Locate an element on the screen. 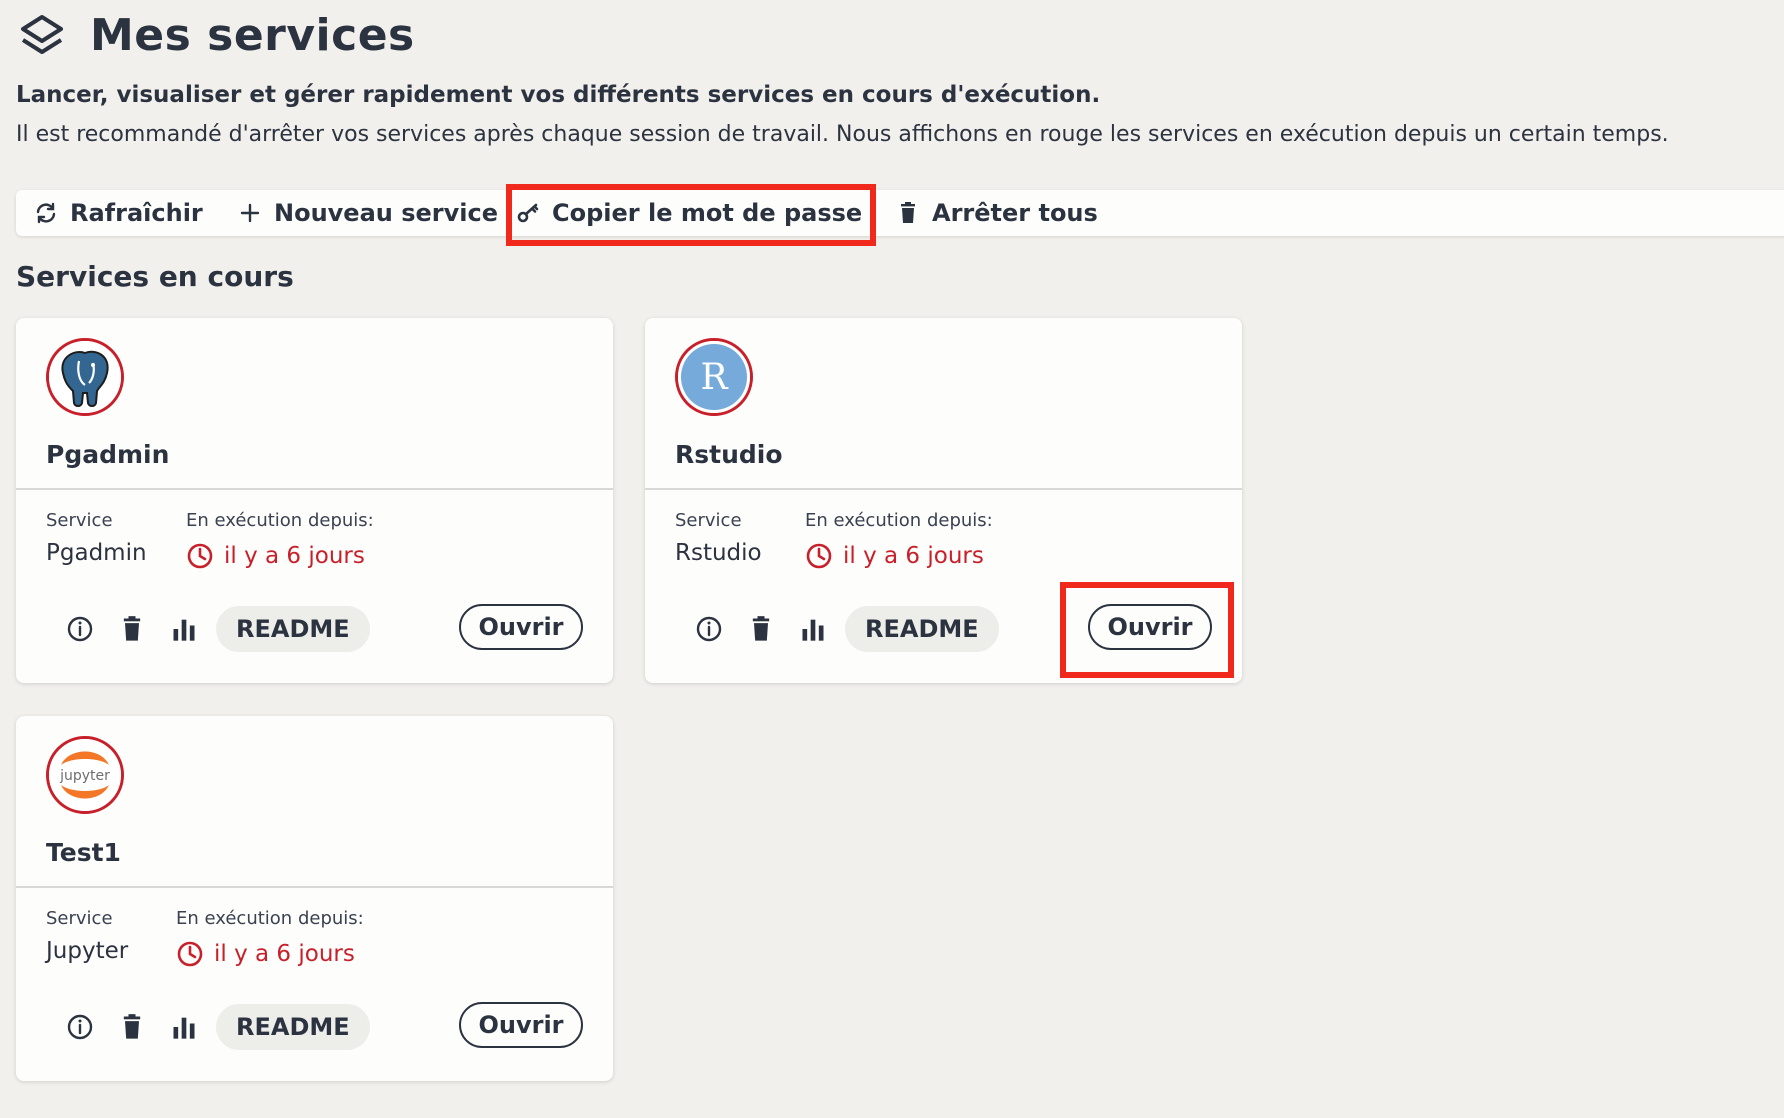  stop-all-button: Arrêter tous is located at coordinates (997, 213).